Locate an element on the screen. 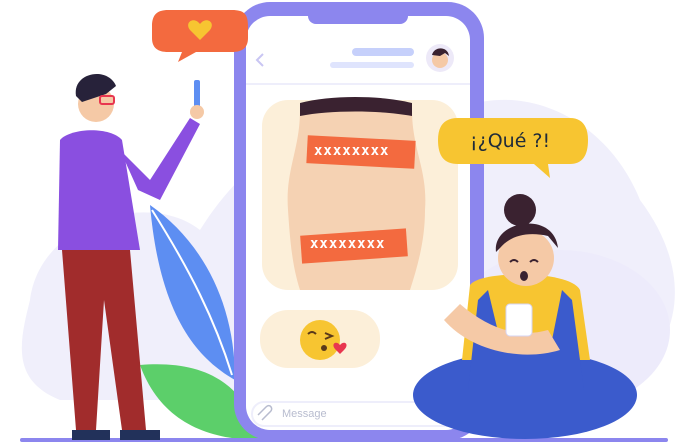 Image resolution: width=687 pixels, height=448 pixels. girl-speech-text: ¡¿Qué ?! is located at coordinates (510, 141).